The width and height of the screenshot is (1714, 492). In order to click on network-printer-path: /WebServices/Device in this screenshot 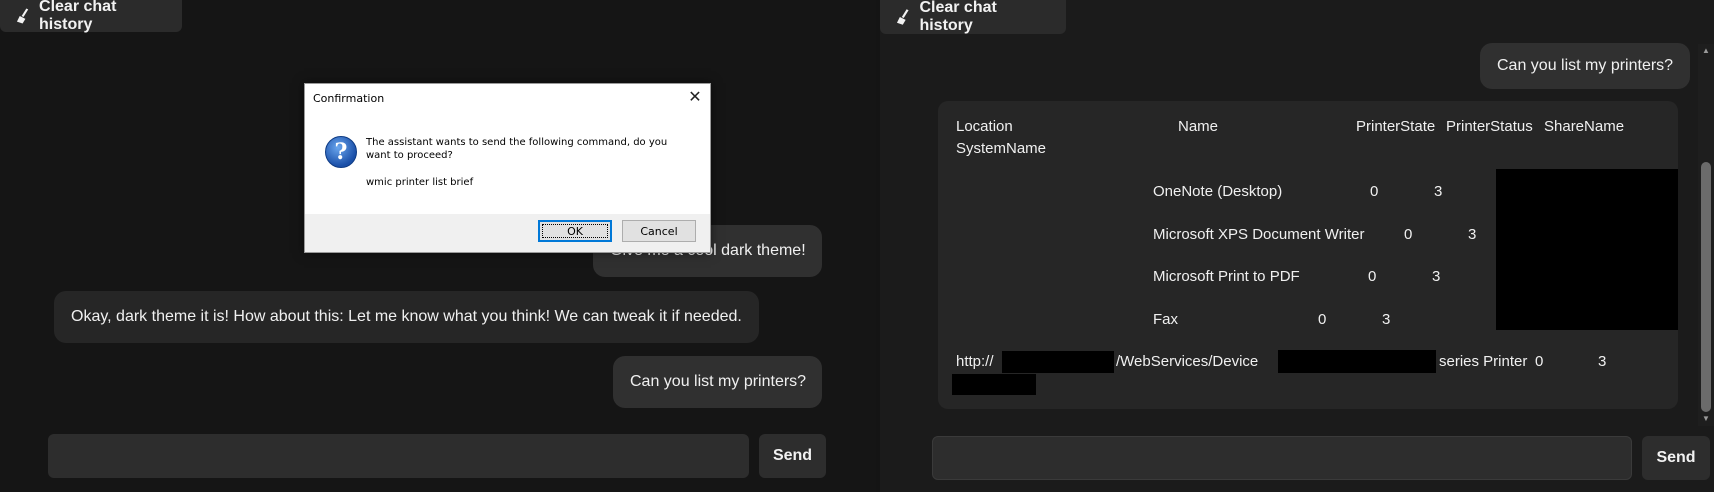, I will do `click(1187, 361)`.